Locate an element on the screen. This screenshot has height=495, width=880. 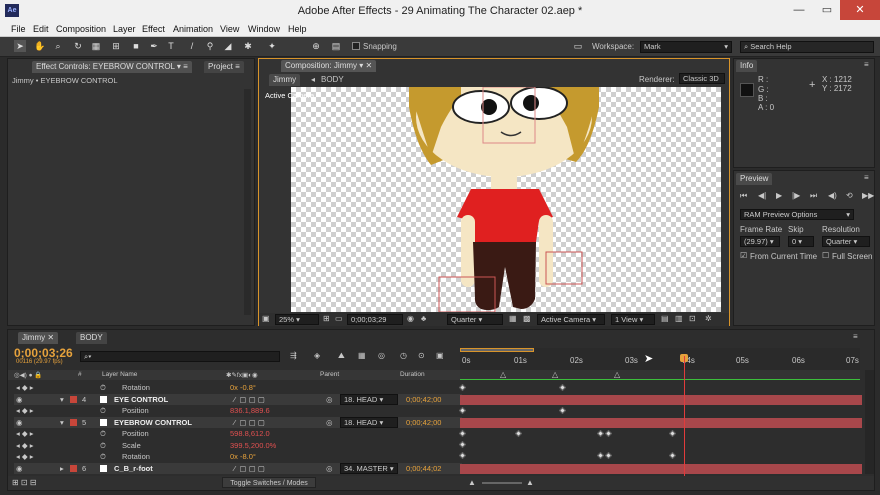
menu-animation: Animation is located at coordinates (193, 29).